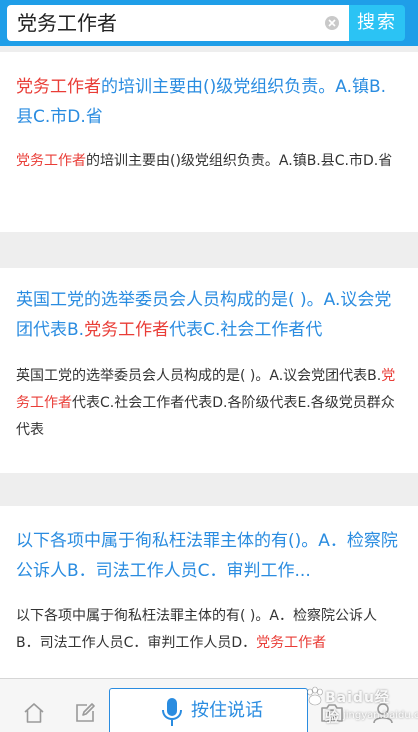 The image size is (418, 732). What do you see at coordinates (246, 330) in the screenshot?
I see `title-text: 代表C.社会工作者代` at bounding box center [246, 330].